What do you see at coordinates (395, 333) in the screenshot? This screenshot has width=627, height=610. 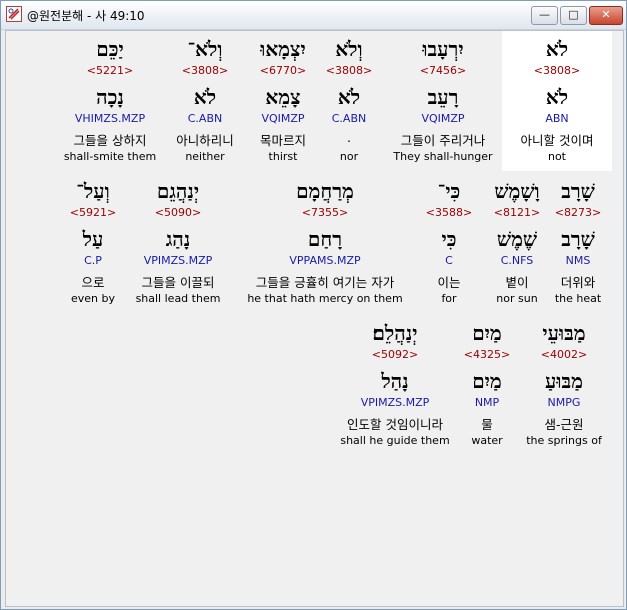 I see `hebrew-word: יְנַהֲלֵם׃` at bounding box center [395, 333].